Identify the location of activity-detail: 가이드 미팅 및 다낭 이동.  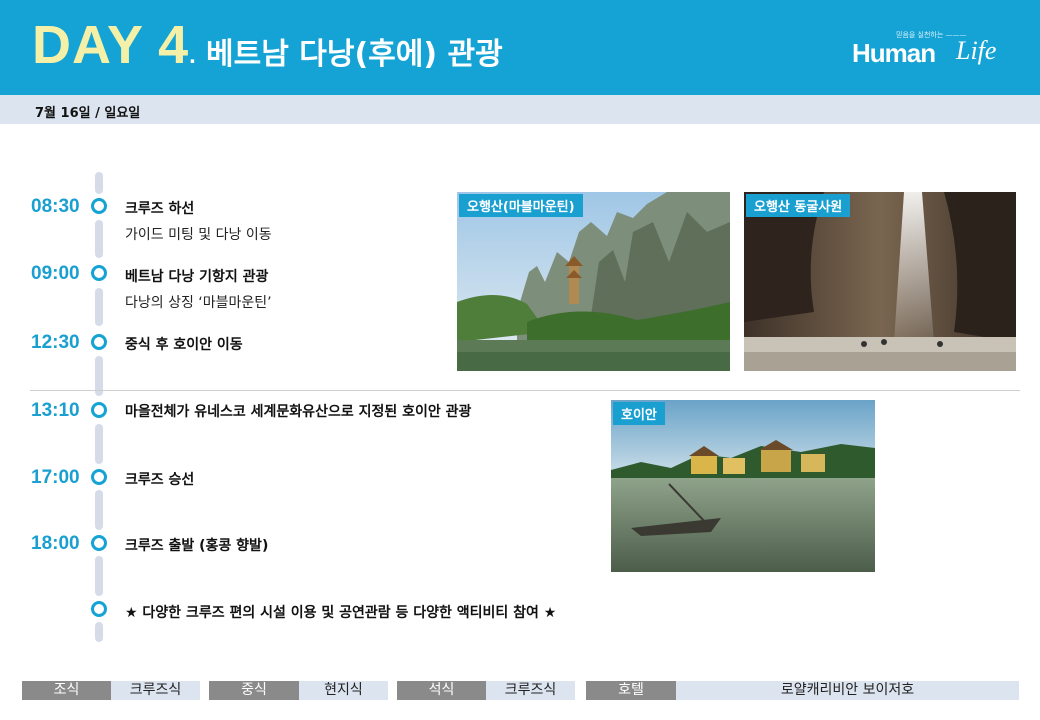
(198, 235).